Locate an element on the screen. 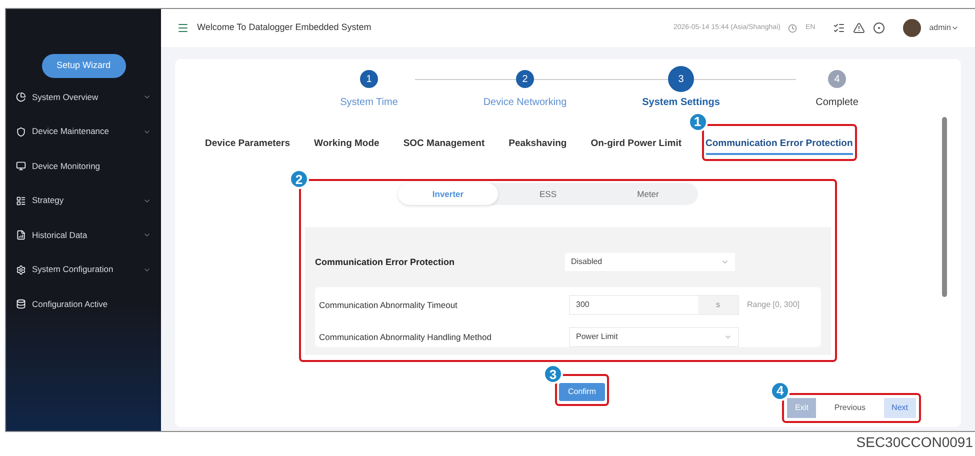  step-number: 4 is located at coordinates (837, 79).